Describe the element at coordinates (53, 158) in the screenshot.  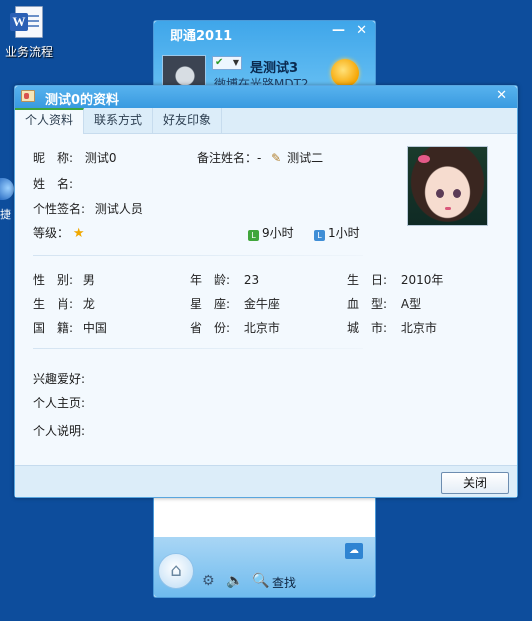
I see `nickname-label: 昵 称:` at that location.